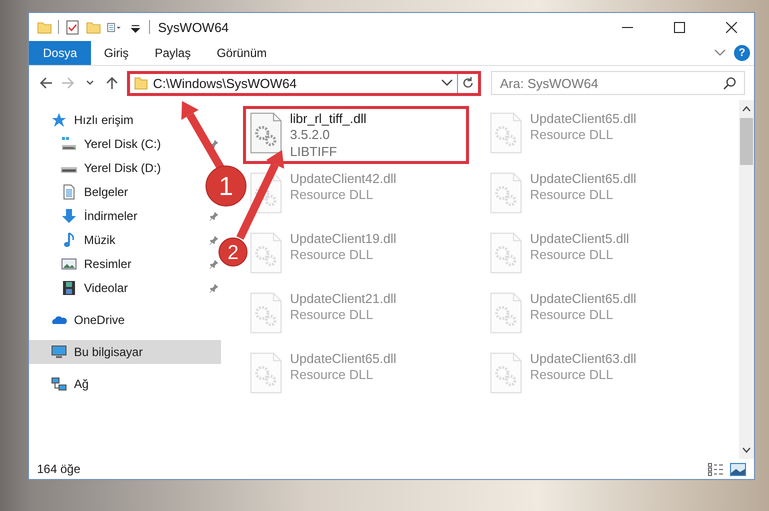 The width and height of the screenshot is (769, 511). I want to click on sidebar-item: Resimler, so click(98, 264).